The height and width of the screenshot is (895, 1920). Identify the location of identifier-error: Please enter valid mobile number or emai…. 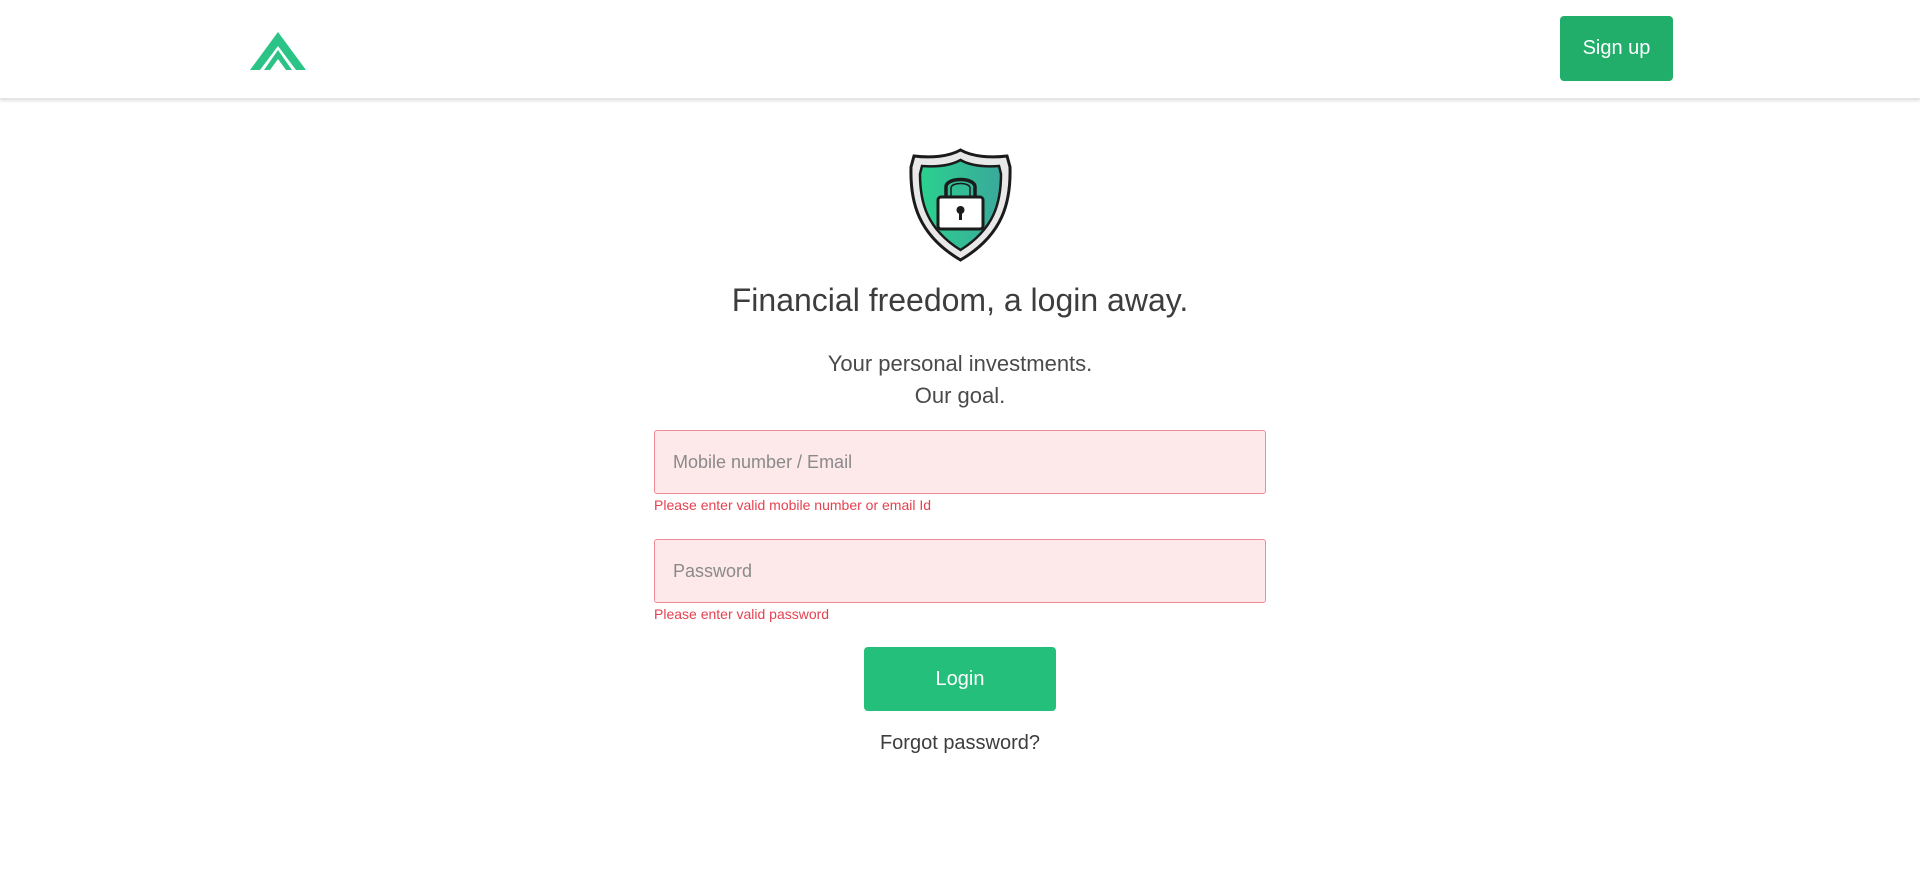
(793, 505).